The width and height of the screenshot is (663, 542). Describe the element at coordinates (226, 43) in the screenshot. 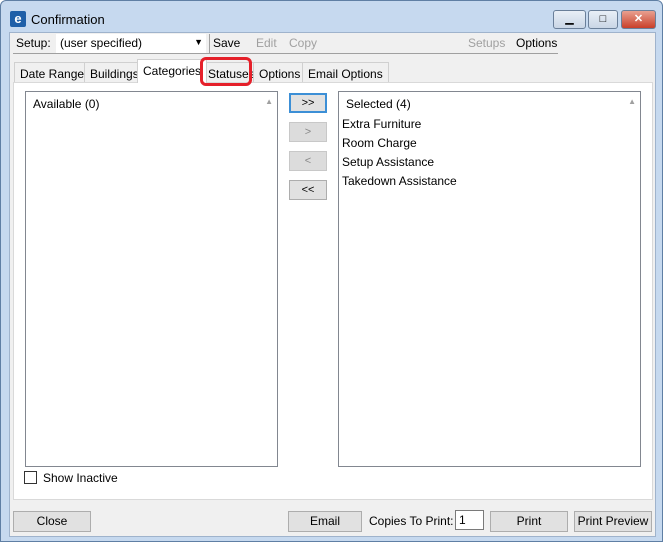

I see `save-button: Save` at that location.